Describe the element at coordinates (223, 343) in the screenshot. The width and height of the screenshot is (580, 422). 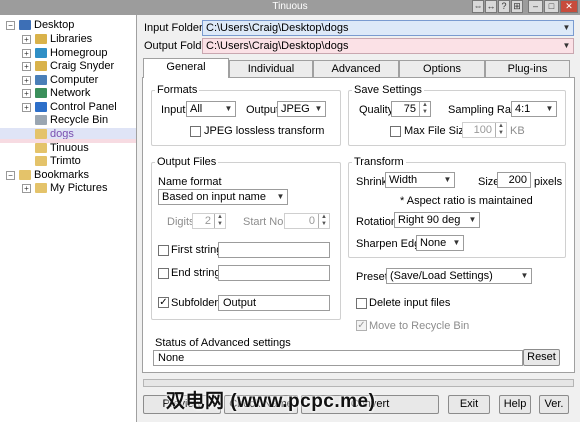
I see `status-advanced-label: Status of Advanced settings` at that location.